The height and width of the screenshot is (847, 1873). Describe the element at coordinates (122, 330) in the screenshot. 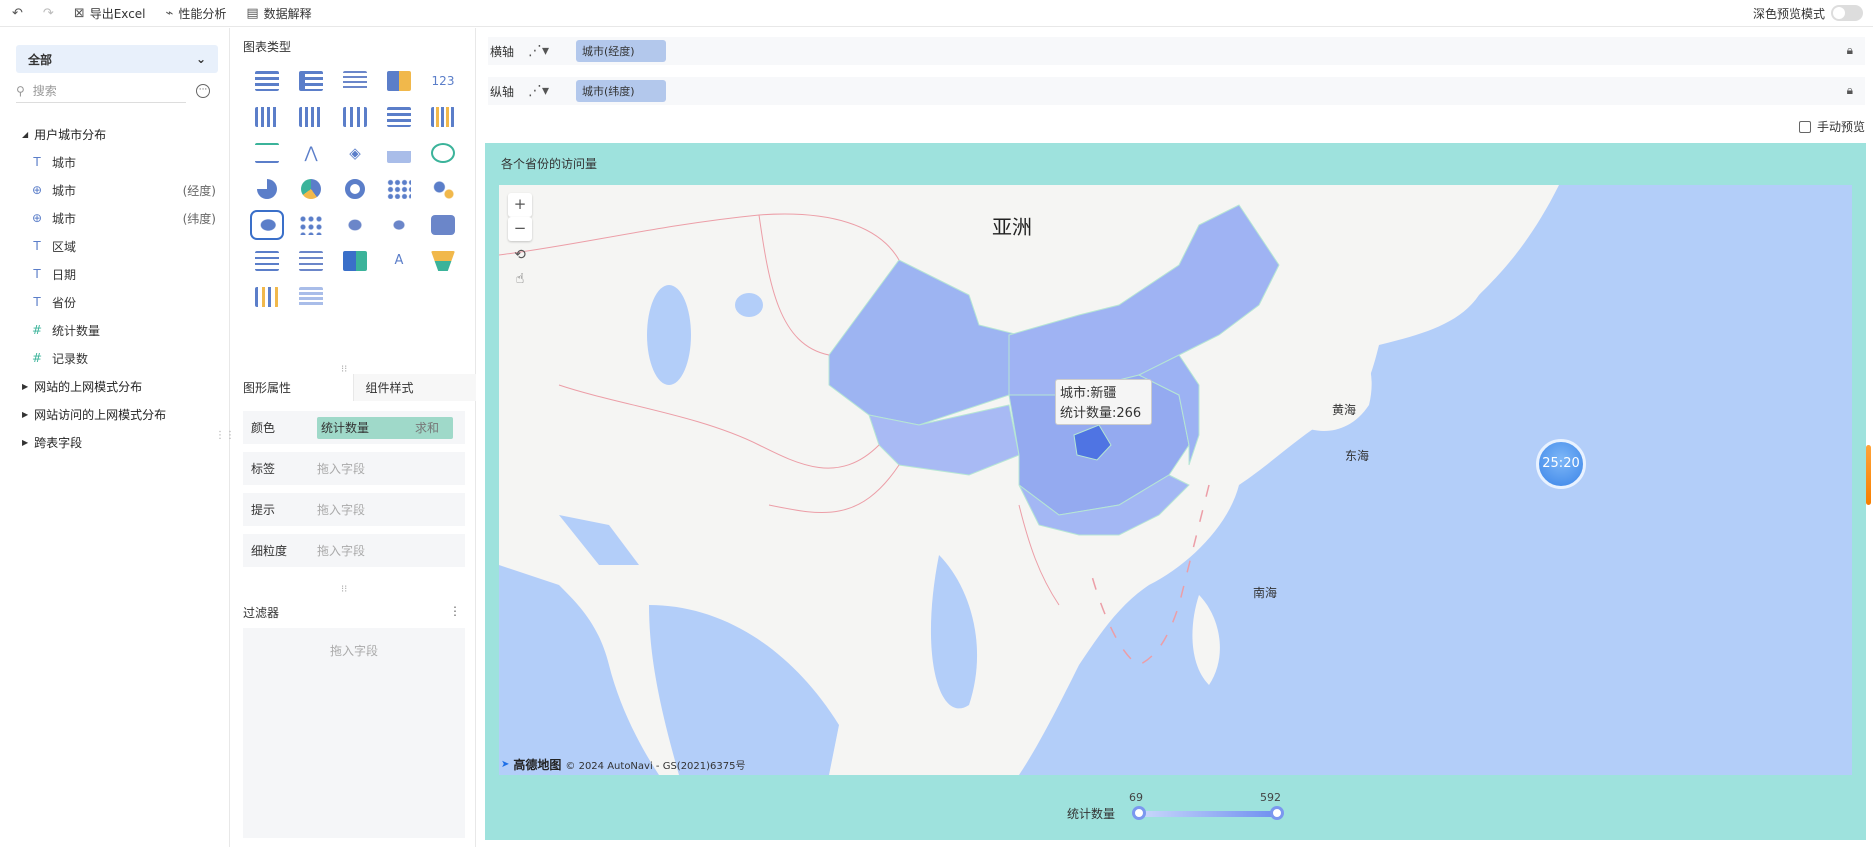

I see `field-item: # 统计数量` at that location.